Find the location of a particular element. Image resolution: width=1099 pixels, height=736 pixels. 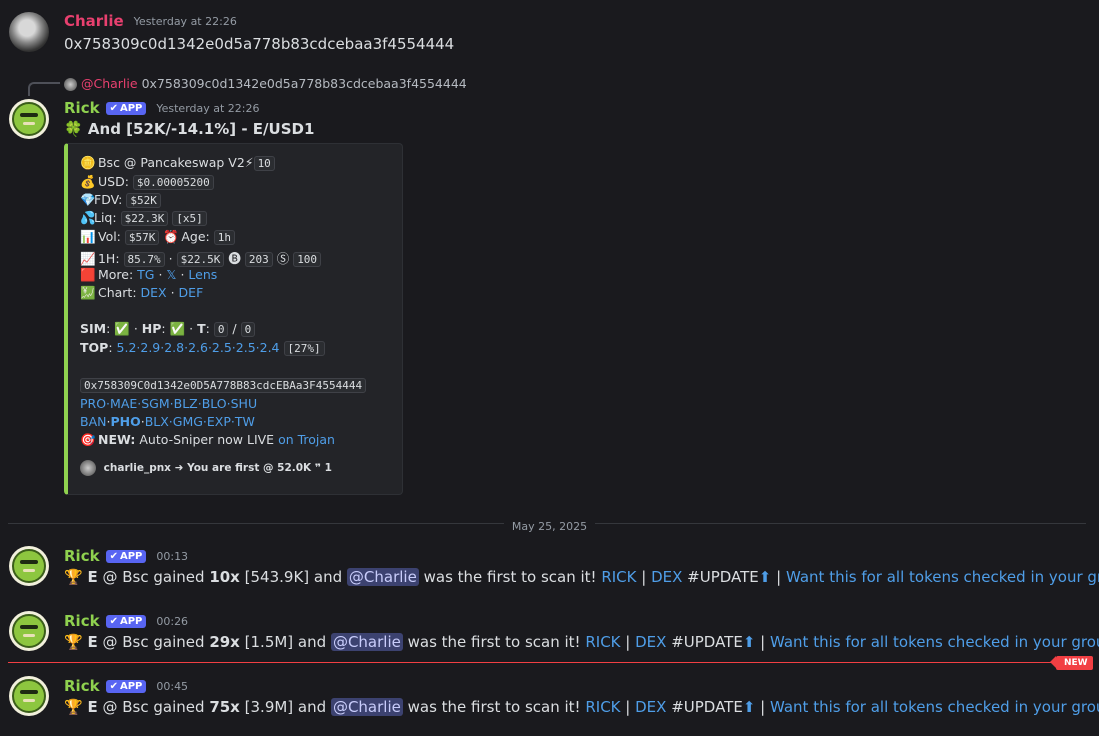

link-lens: Lens is located at coordinates (202, 274).